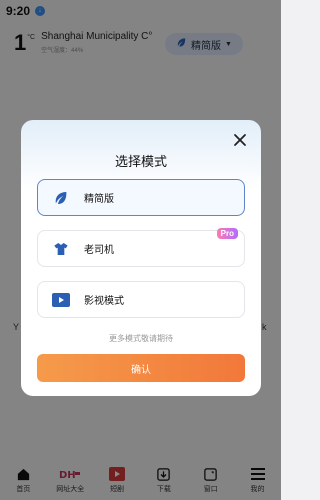 Image resolution: width=320 pixels, height=500 pixels. What do you see at coordinates (61, 249) in the screenshot?
I see `shirt-icon` at bounding box center [61, 249].